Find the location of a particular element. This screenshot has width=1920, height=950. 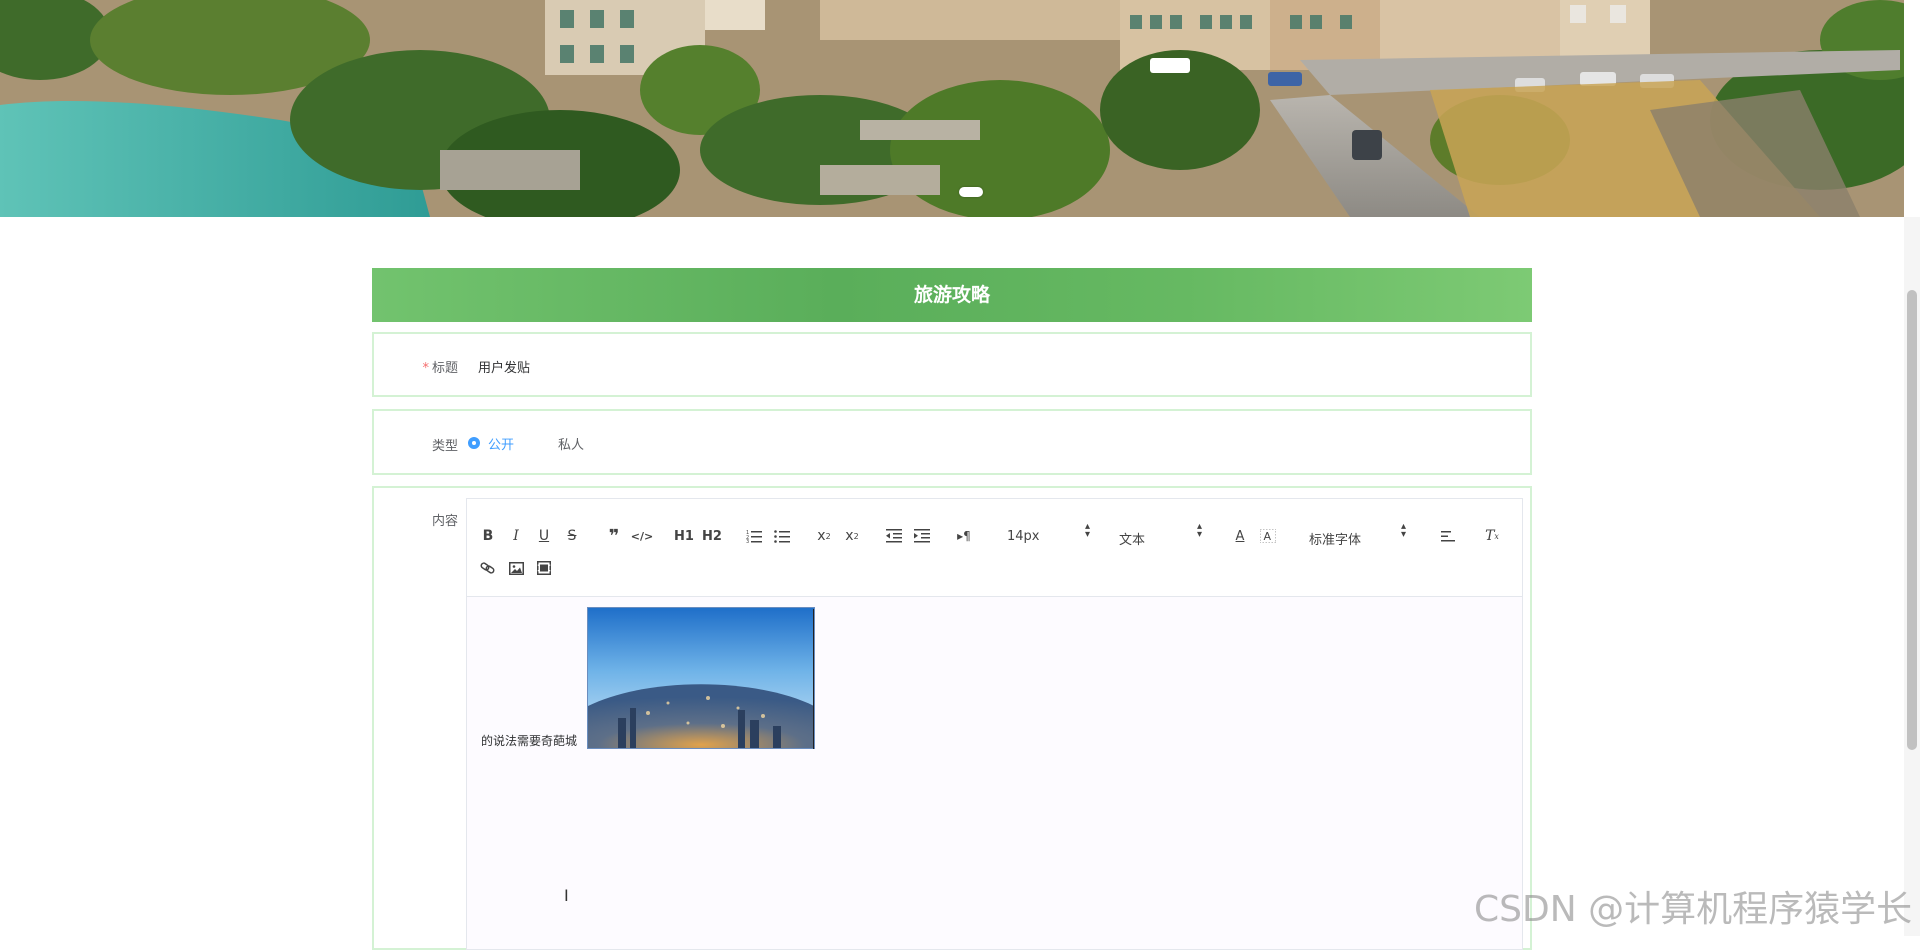

radio-public-label: 公开 is located at coordinates (501, 445).